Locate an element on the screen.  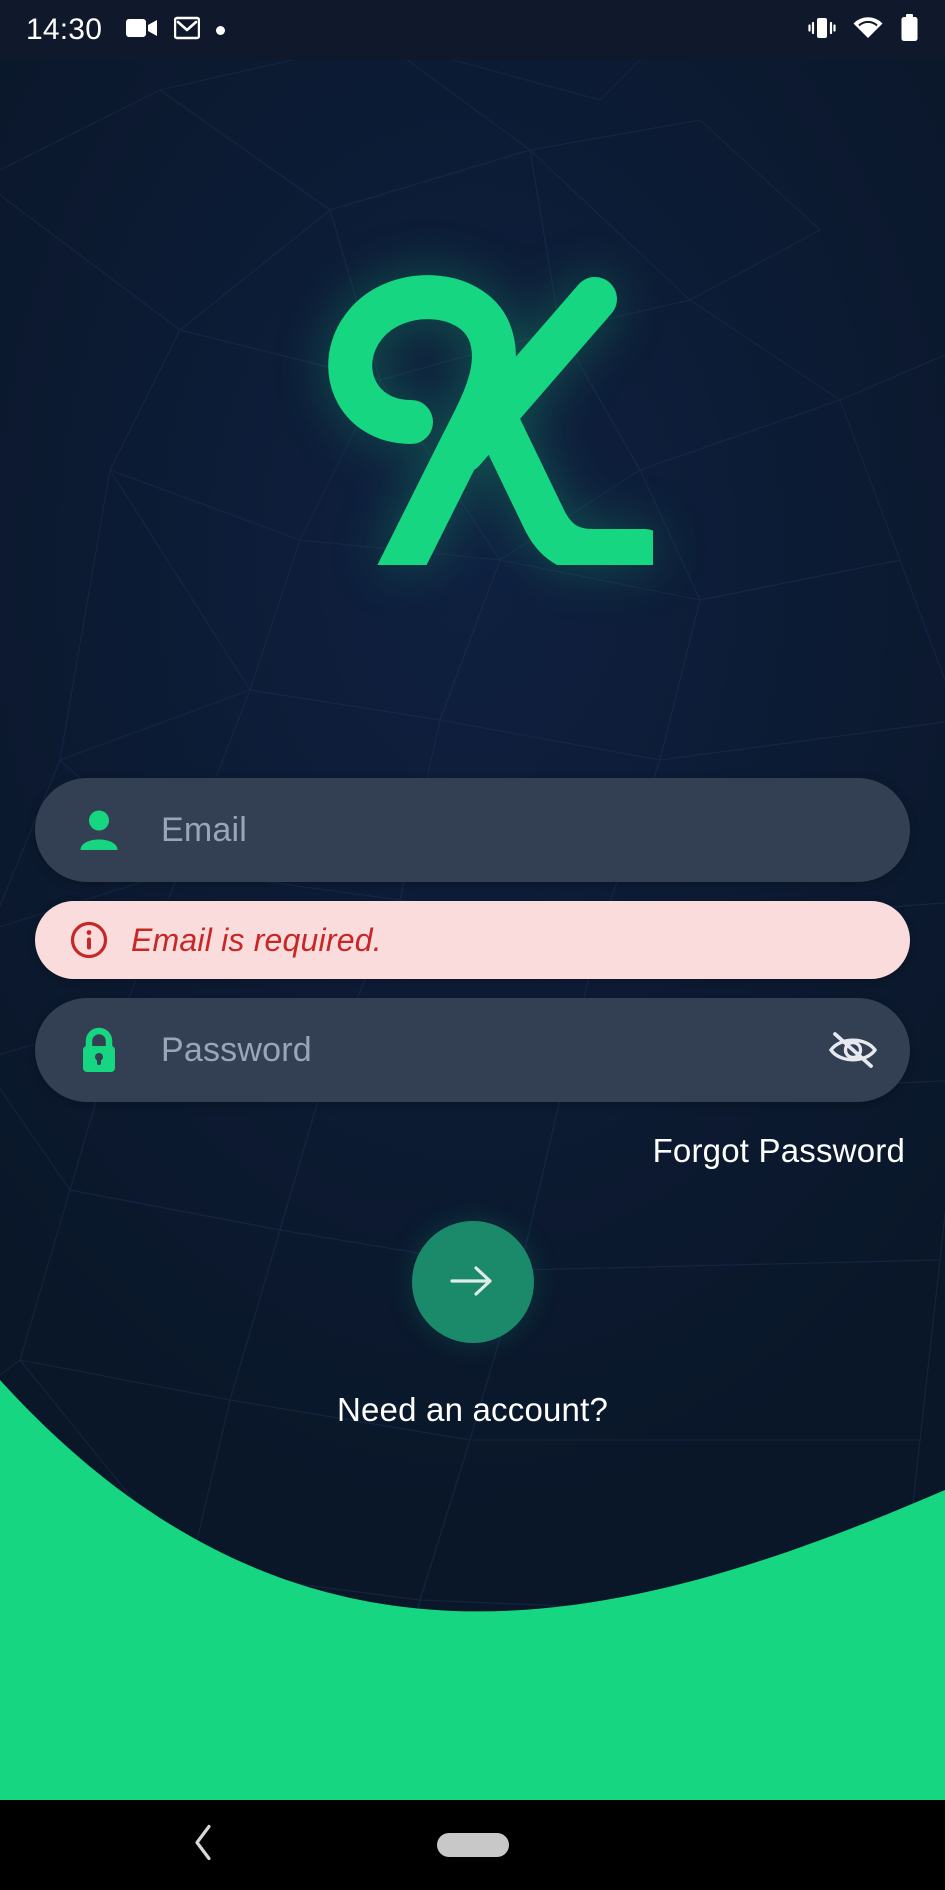
need-account-link: Need an account? is located at coordinates (472, 1410).